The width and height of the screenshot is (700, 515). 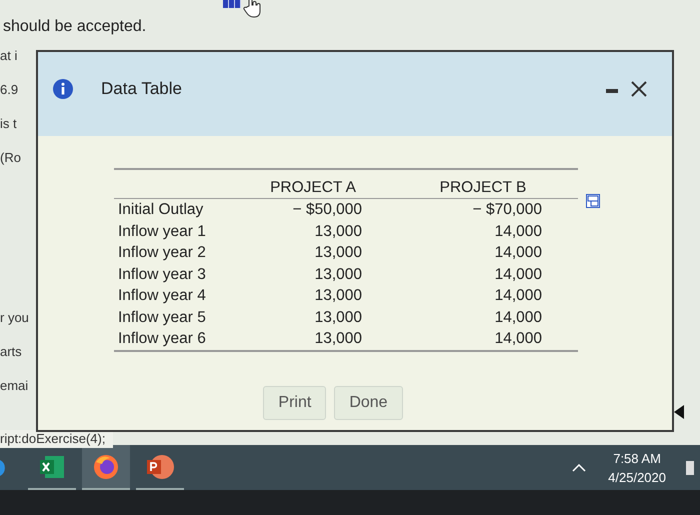 What do you see at coordinates (141, 89) in the screenshot?
I see `dialog-title: Data Table` at bounding box center [141, 89].